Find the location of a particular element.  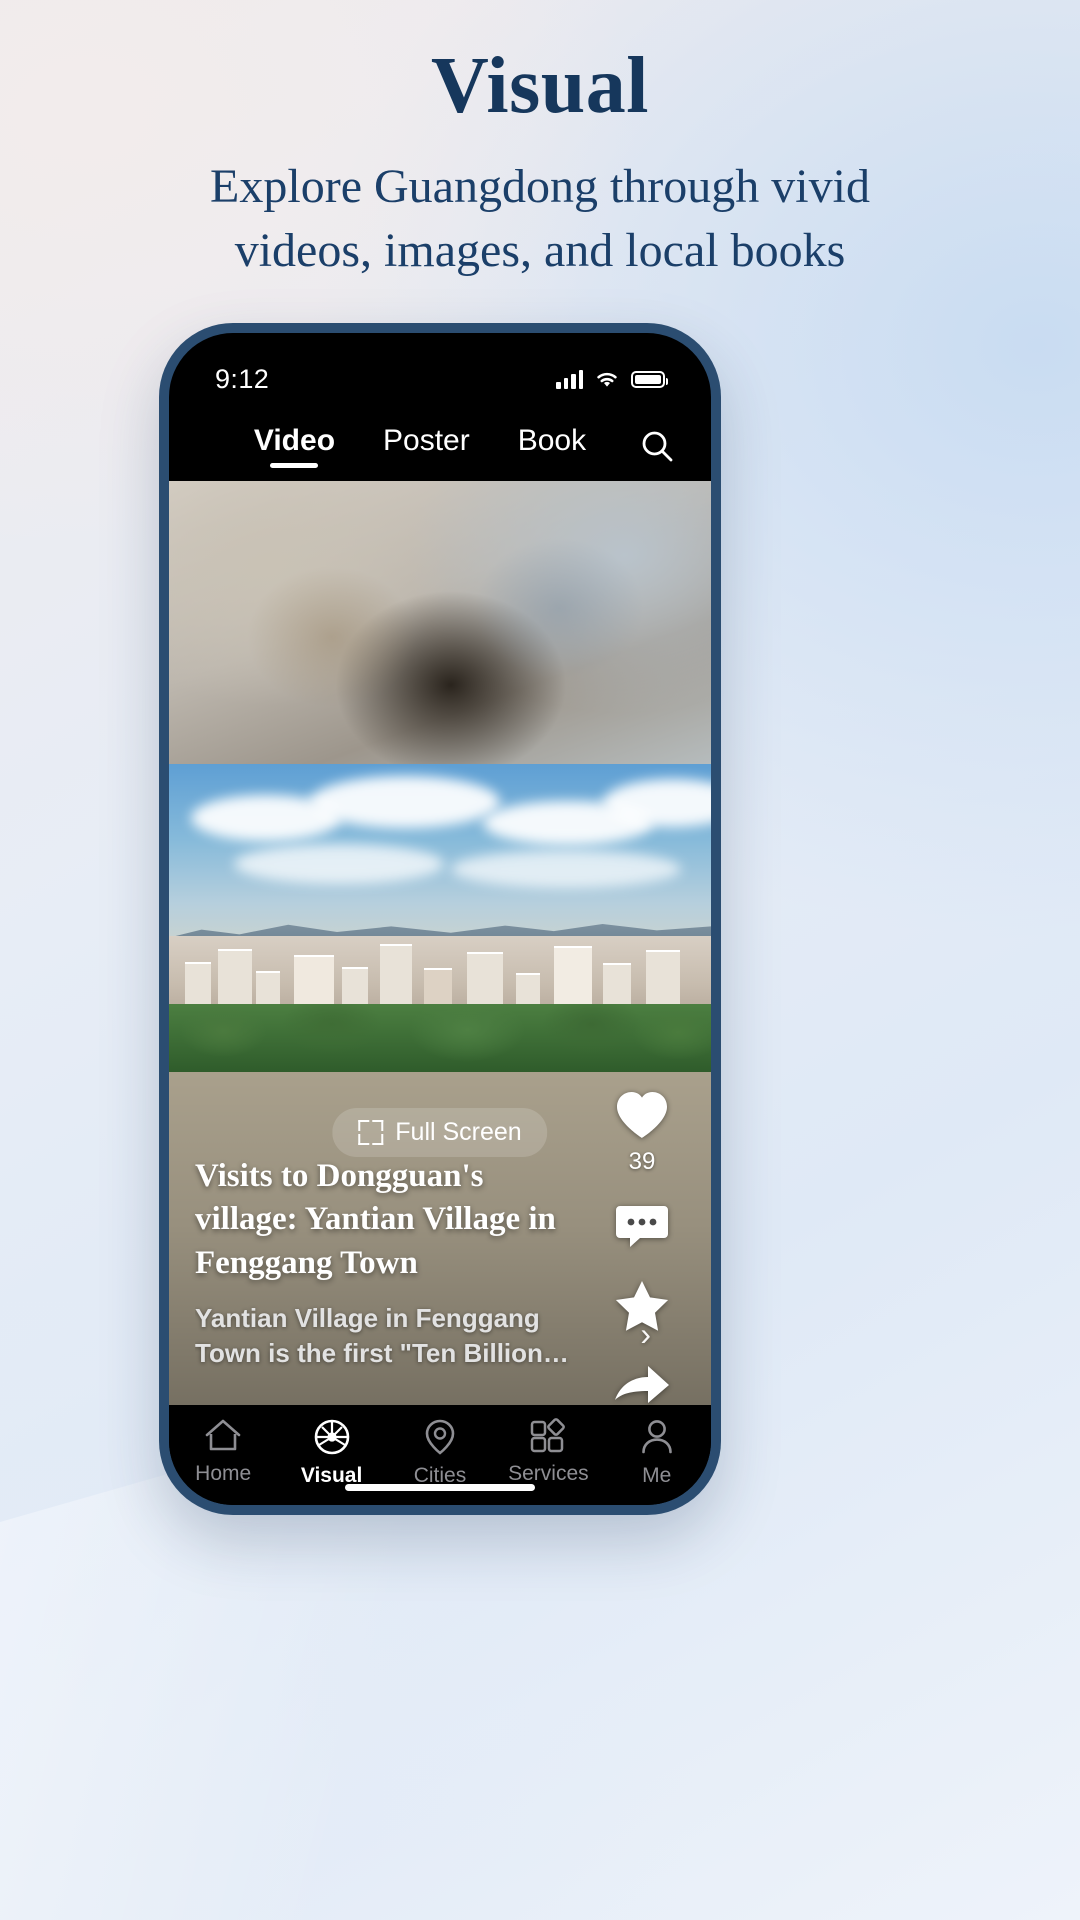

share-button is located at coordinates (642, 1382).